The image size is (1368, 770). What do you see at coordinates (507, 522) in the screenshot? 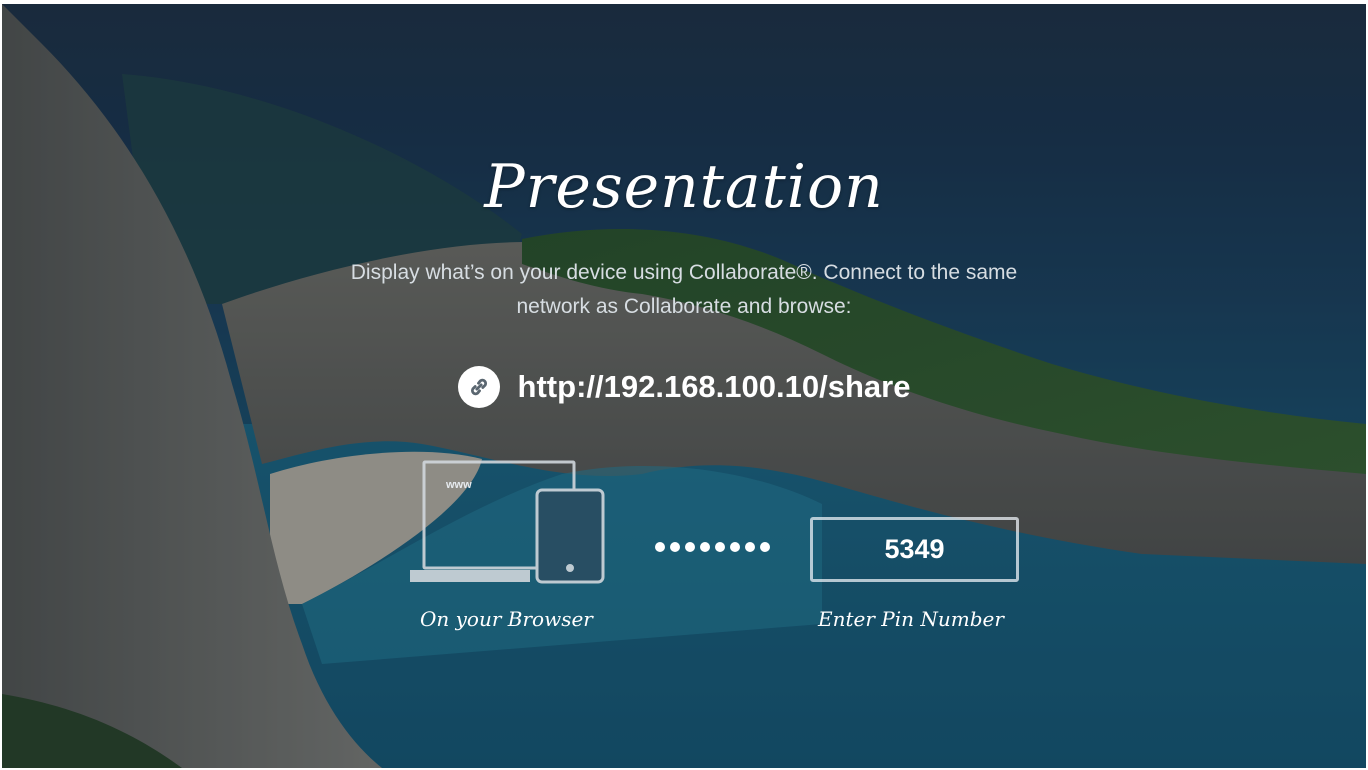
I see `laptop-tablet-icon: www` at bounding box center [507, 522].